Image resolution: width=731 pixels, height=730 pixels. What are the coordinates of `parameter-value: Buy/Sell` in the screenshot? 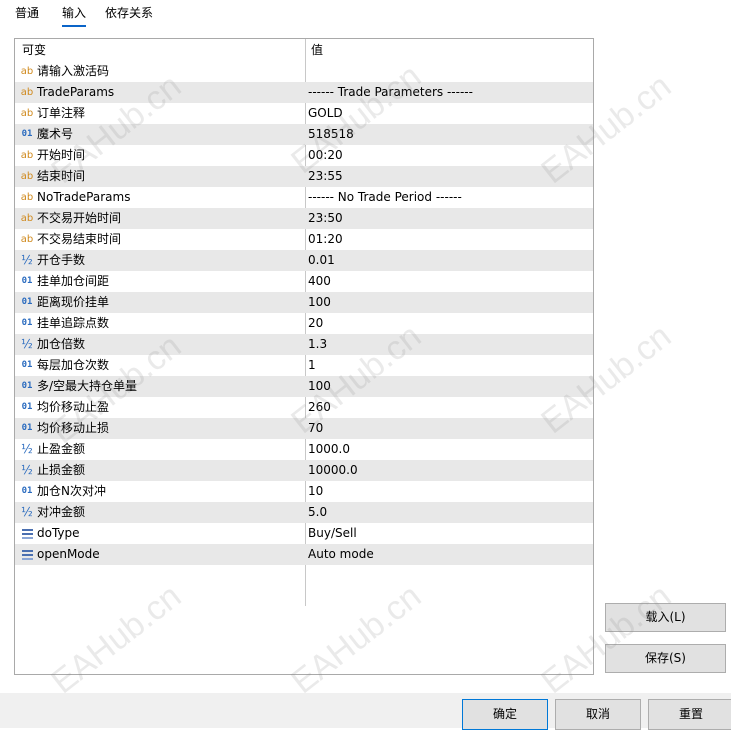 It's located at (332, 533).